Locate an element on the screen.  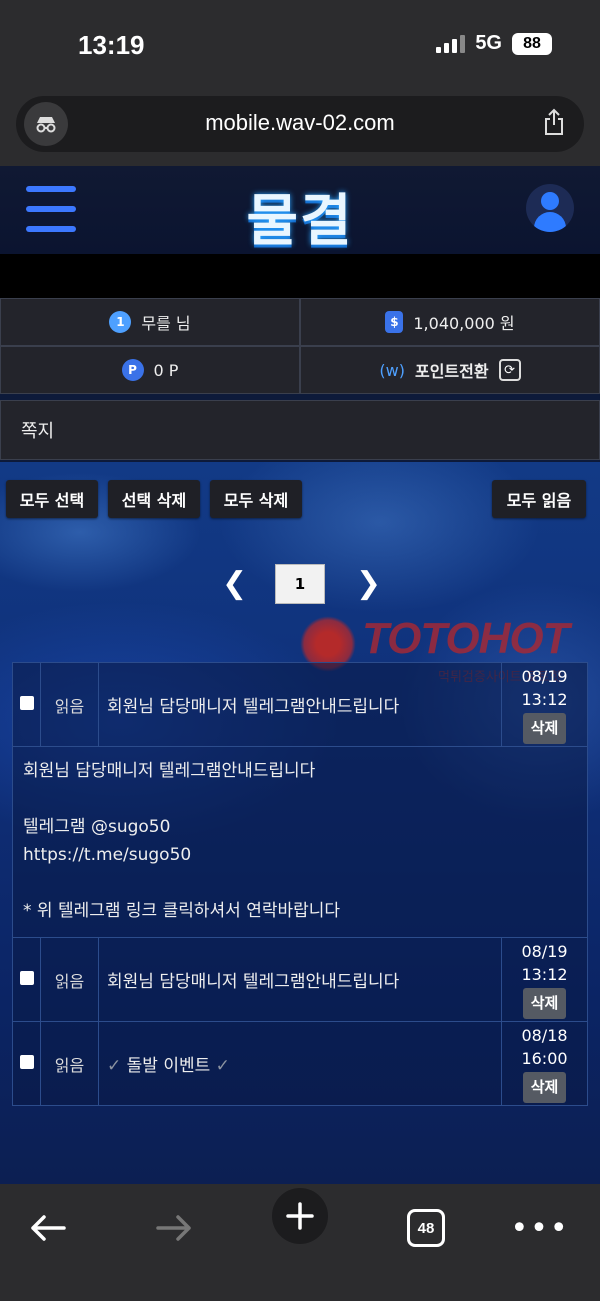
message-title-text: 돌발 이벤트 is located at coordinates (168, 1066).